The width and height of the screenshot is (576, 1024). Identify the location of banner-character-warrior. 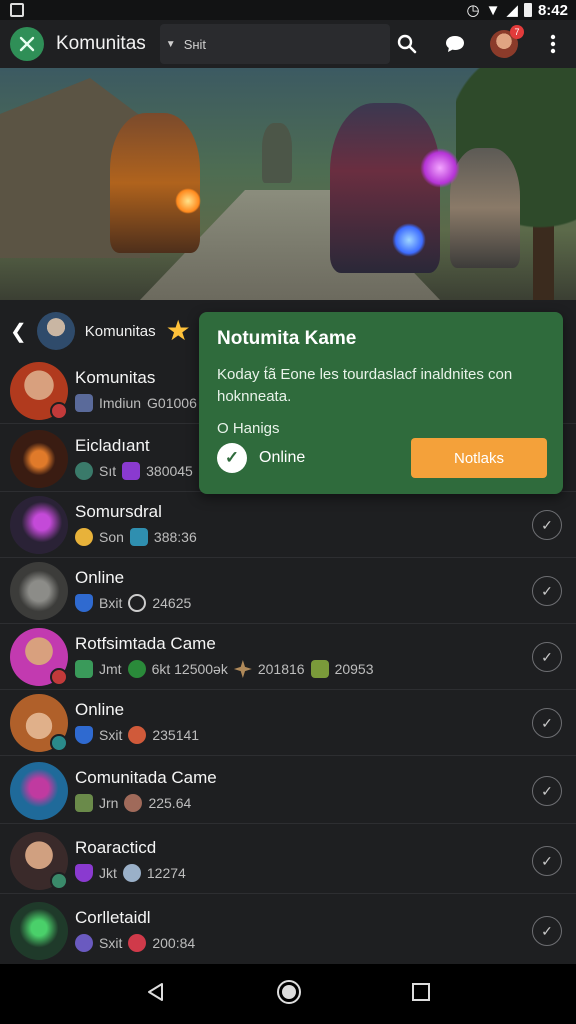
(155, 183).